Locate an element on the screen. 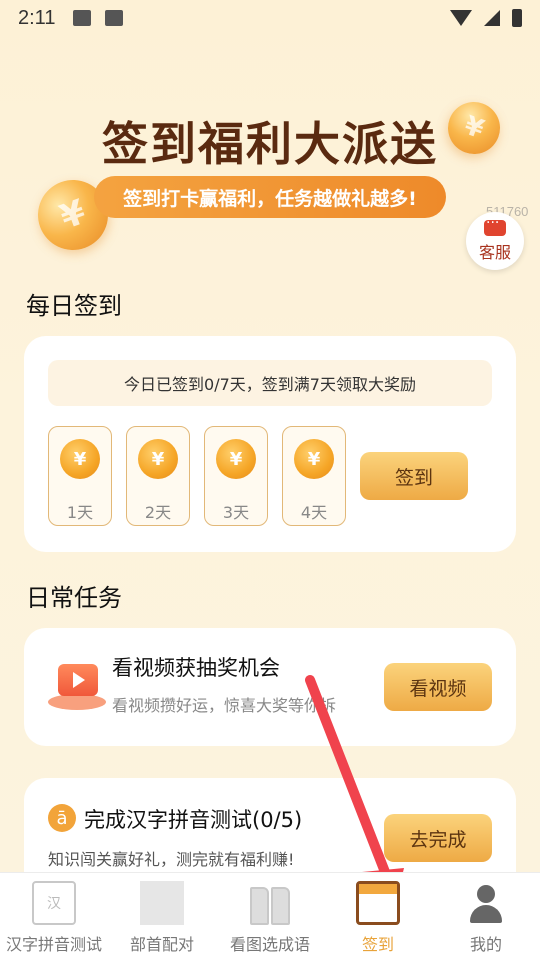  status-time: 2:11 is located at coordinates (37, 17).